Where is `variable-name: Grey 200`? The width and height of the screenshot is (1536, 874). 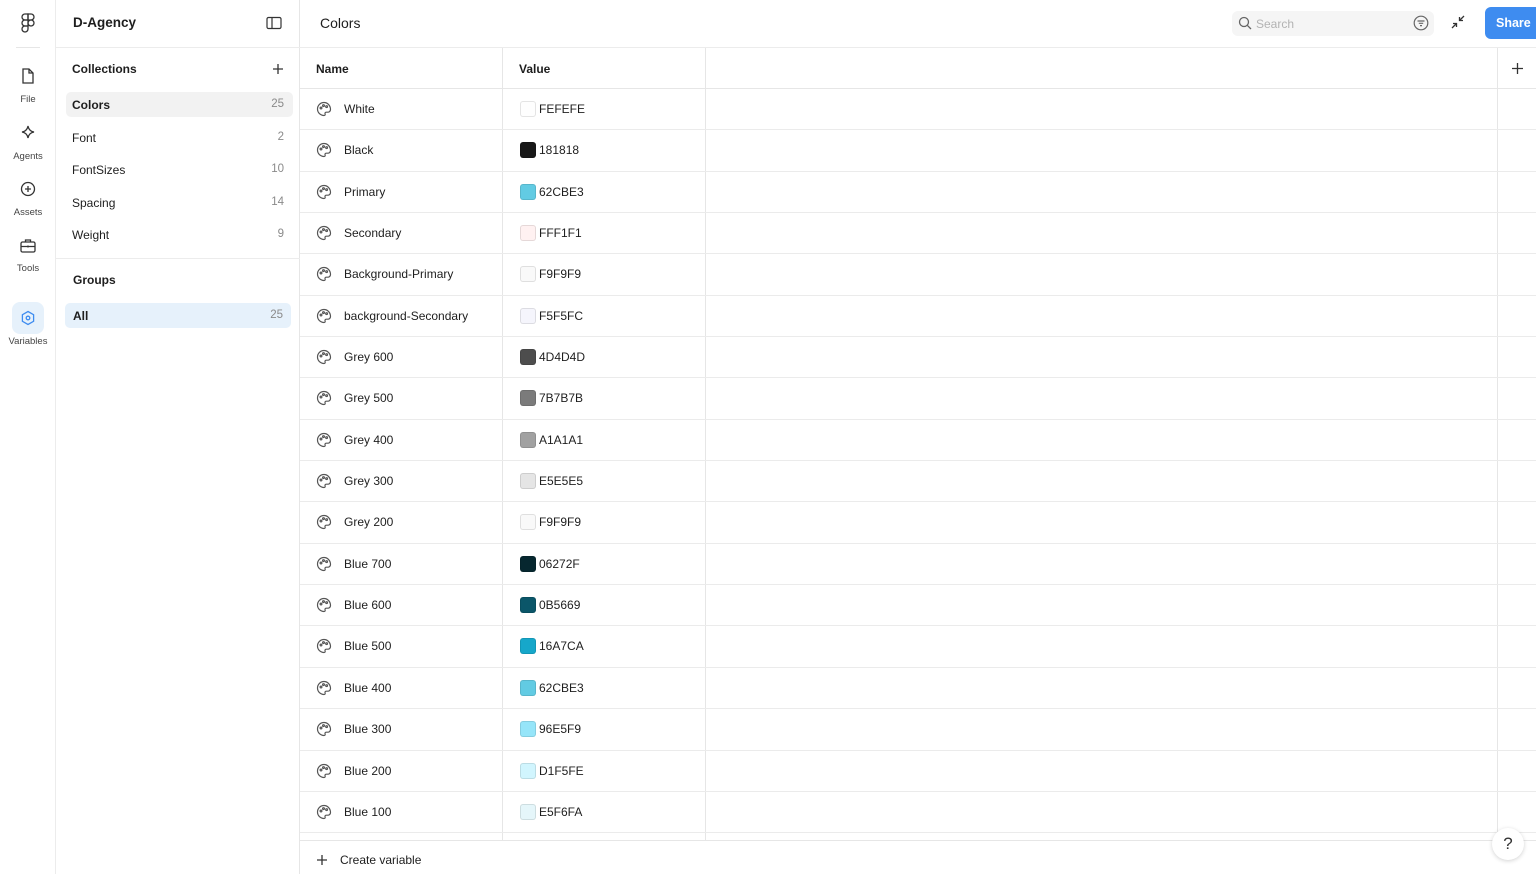 variable-name: Grey 200 is located at coordinates (368, 522).